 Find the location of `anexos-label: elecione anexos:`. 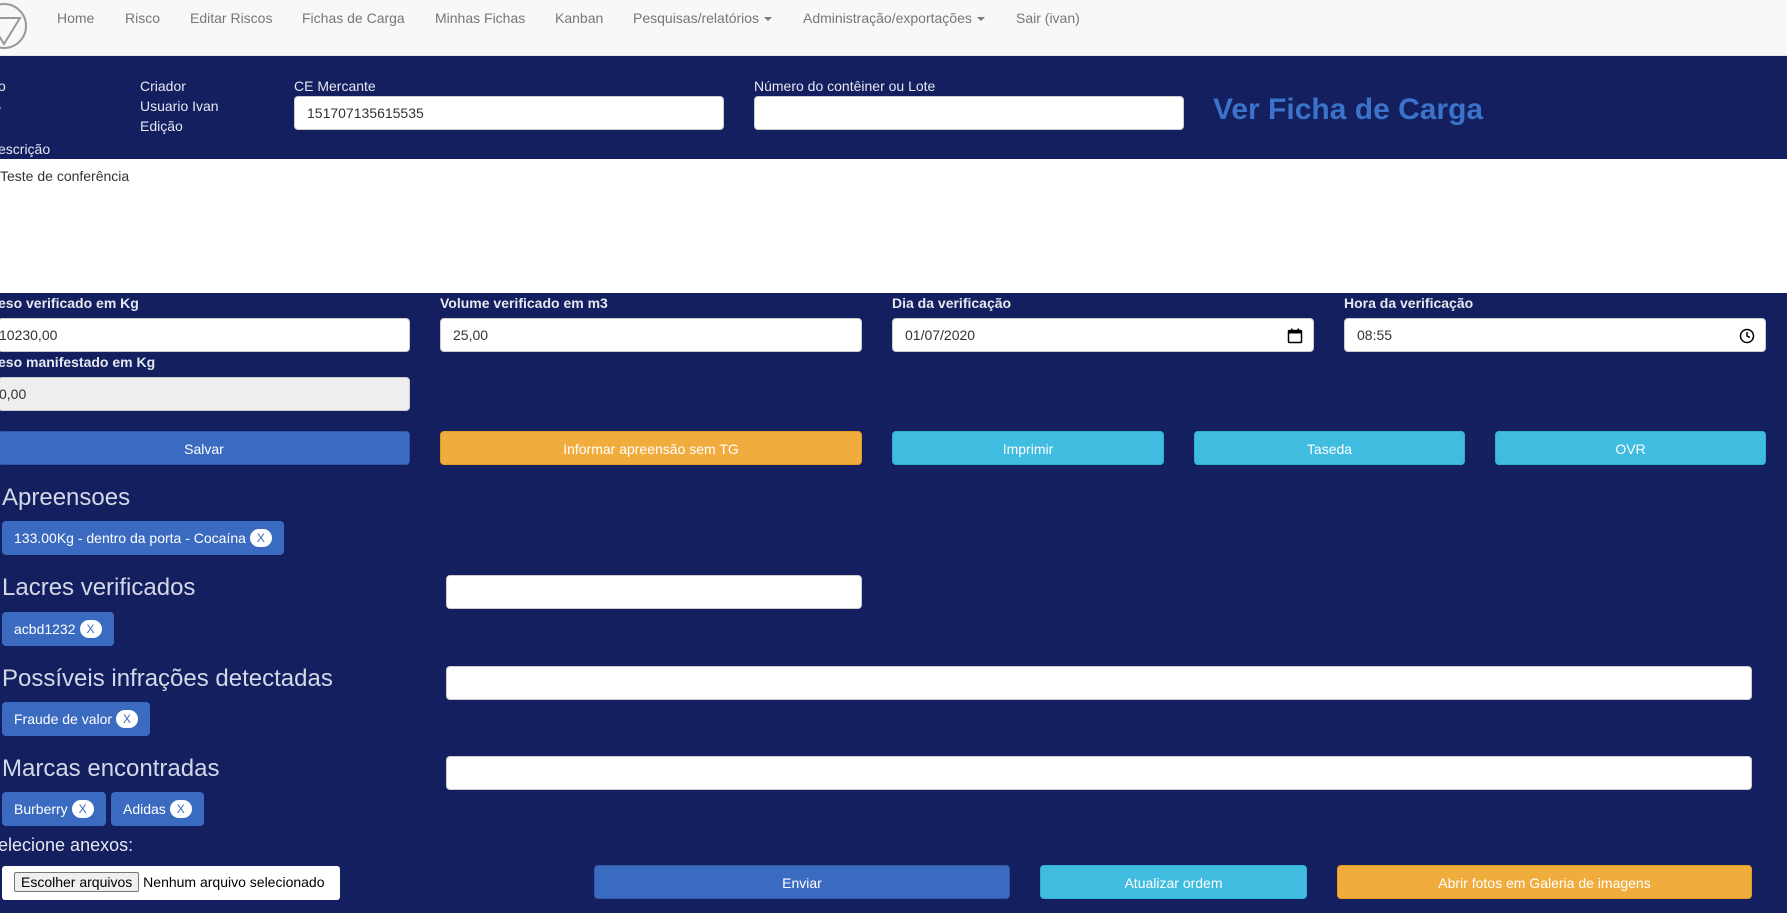

anexos-label: elecione anexos: is located at coordinates (67, 845).